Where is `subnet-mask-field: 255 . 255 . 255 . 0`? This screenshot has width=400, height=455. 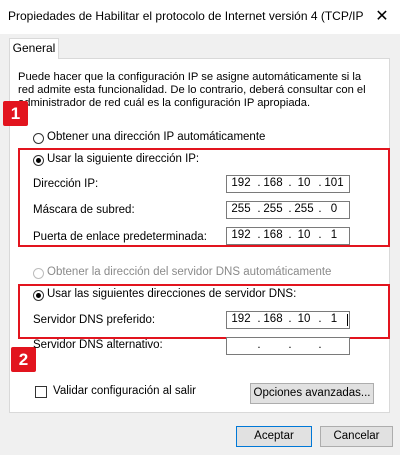
subnet-mask-field: 255 . 255 . 255 . 0 is located at coordinates (288, 210).